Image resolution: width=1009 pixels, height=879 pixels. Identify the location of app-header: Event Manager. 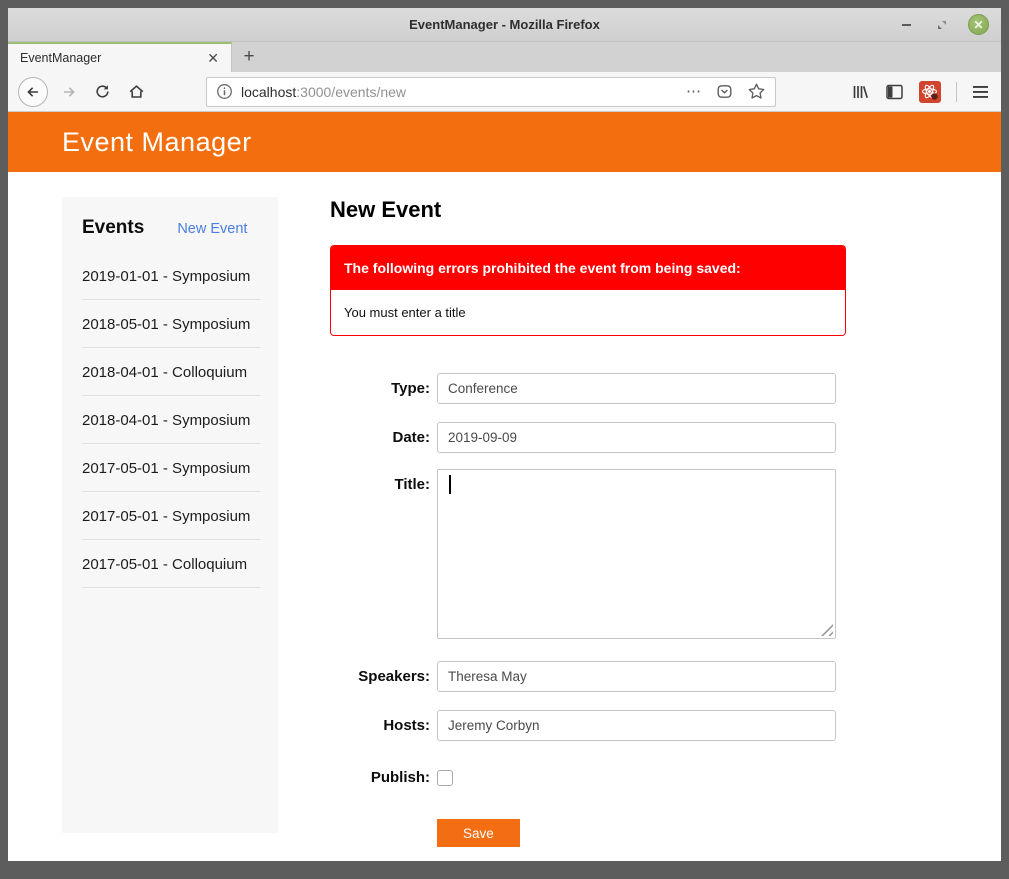
(504, 142).